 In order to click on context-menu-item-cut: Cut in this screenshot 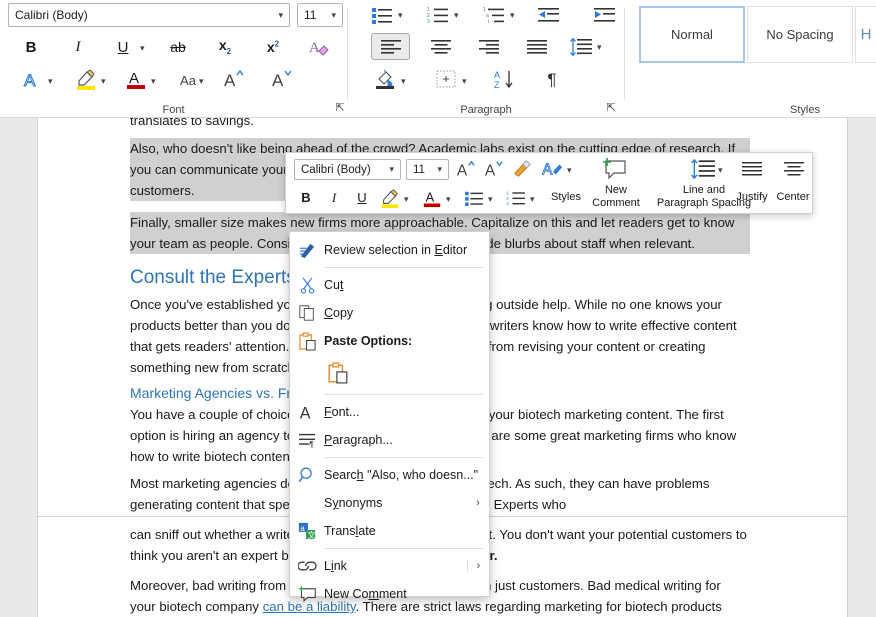, I will do `click(389, 285)`.